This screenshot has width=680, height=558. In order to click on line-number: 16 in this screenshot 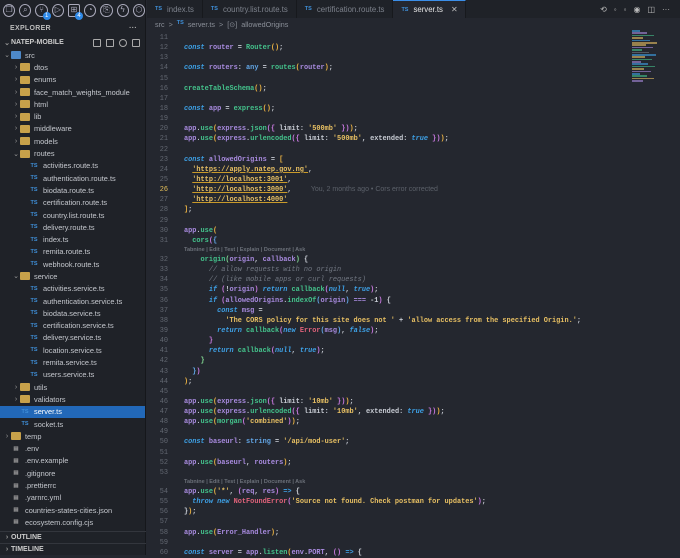, I will do `click(163, 88)`.